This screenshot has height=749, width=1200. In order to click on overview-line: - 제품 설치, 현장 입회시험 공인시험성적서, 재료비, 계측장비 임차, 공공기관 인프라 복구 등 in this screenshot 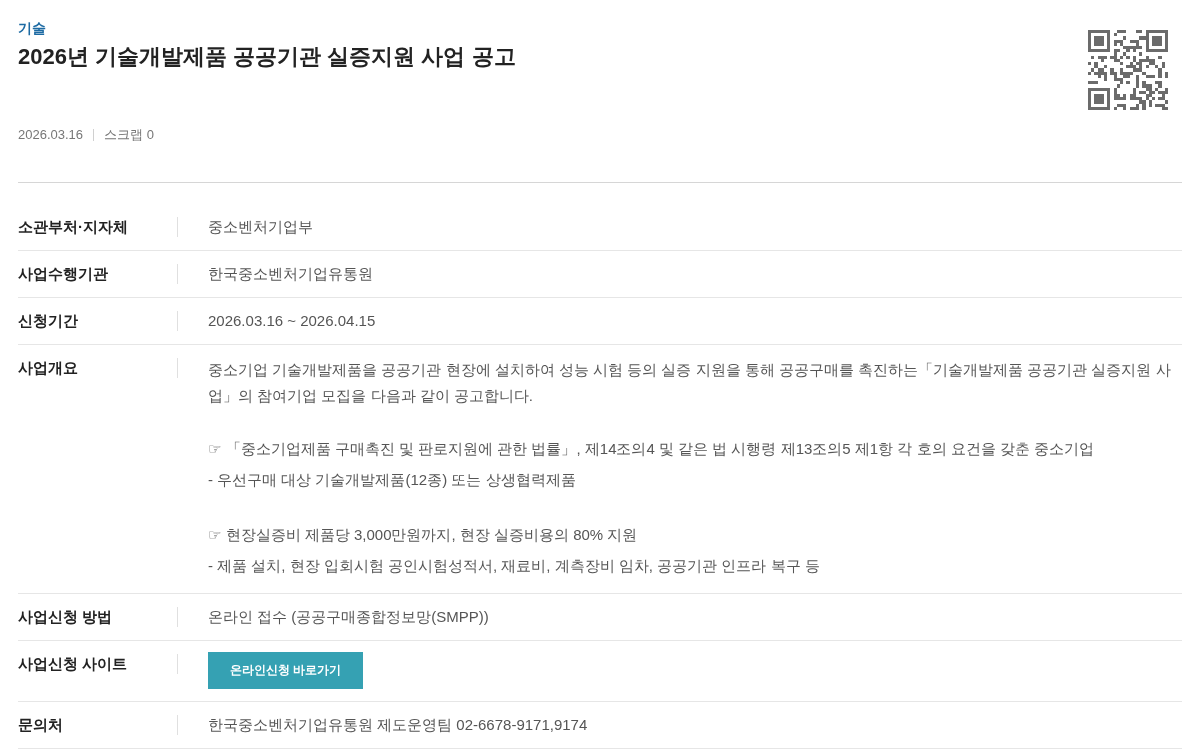, I will do `click(514, 566)`.